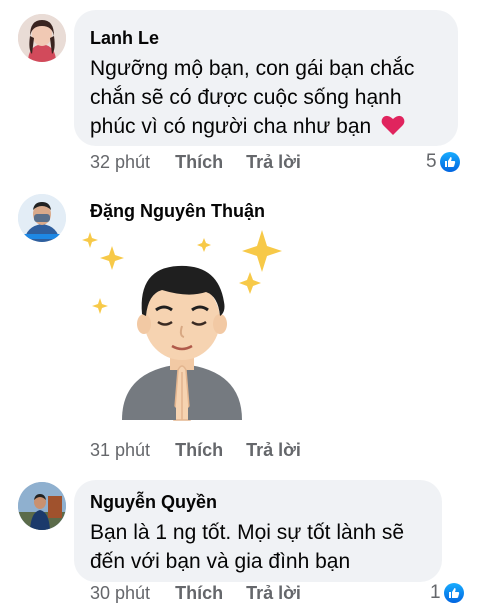 The height and width of the screenshot is (612, 480). I want to click on comment-meta: 31 phút Thích Trả lời, so click(195, 450).